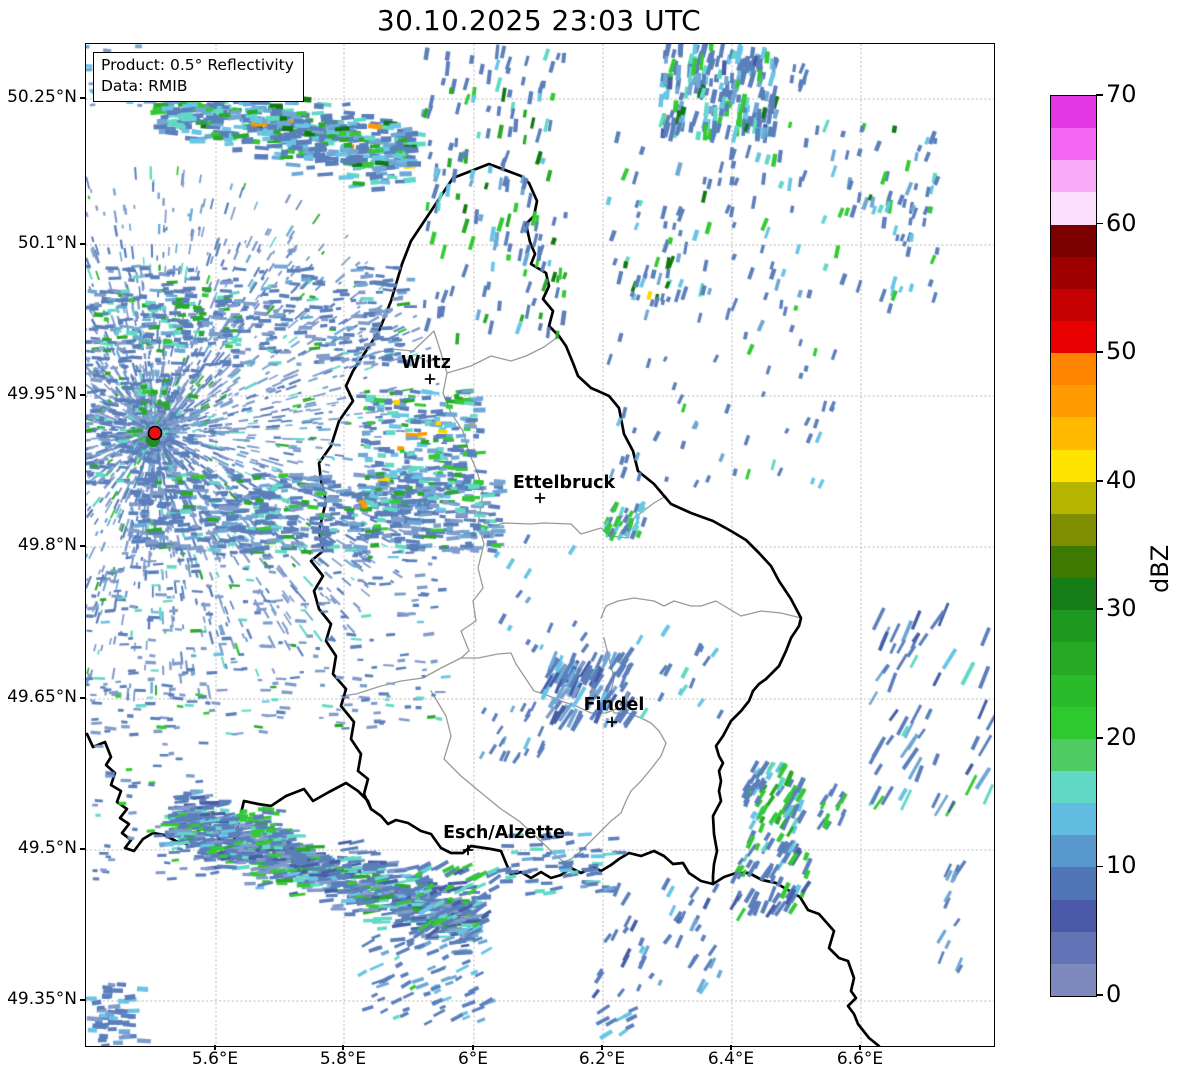 The height and width of the screenshot is (1081, 1184). I want to click on x-tick-label: 6.2°E, so click(602, 1059).